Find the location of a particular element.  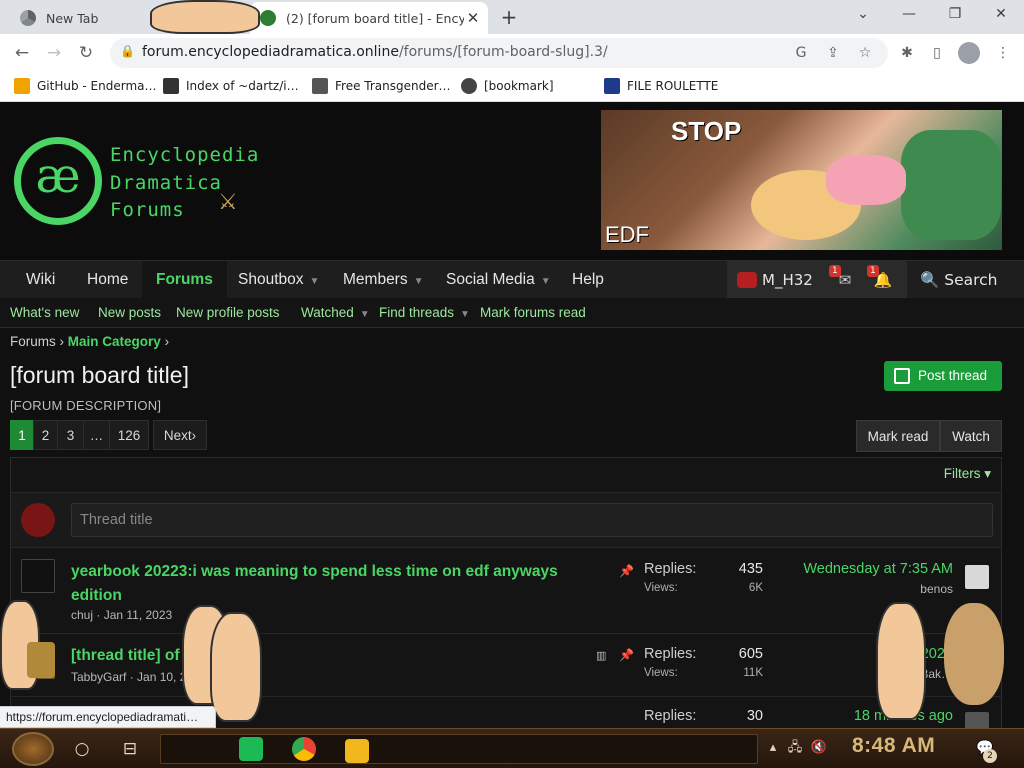

next-page-button: Next› is located at coordinates (180, 435).